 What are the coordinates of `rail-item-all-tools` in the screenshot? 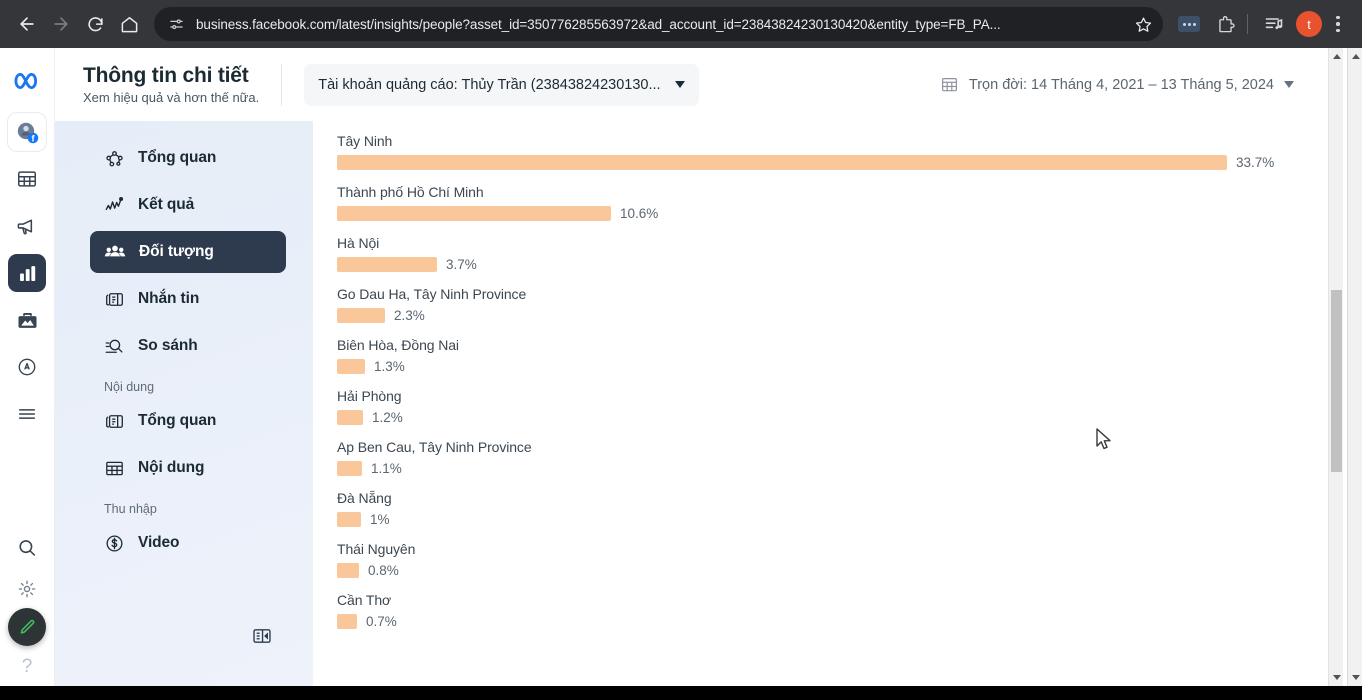 It's located at (27, 367).